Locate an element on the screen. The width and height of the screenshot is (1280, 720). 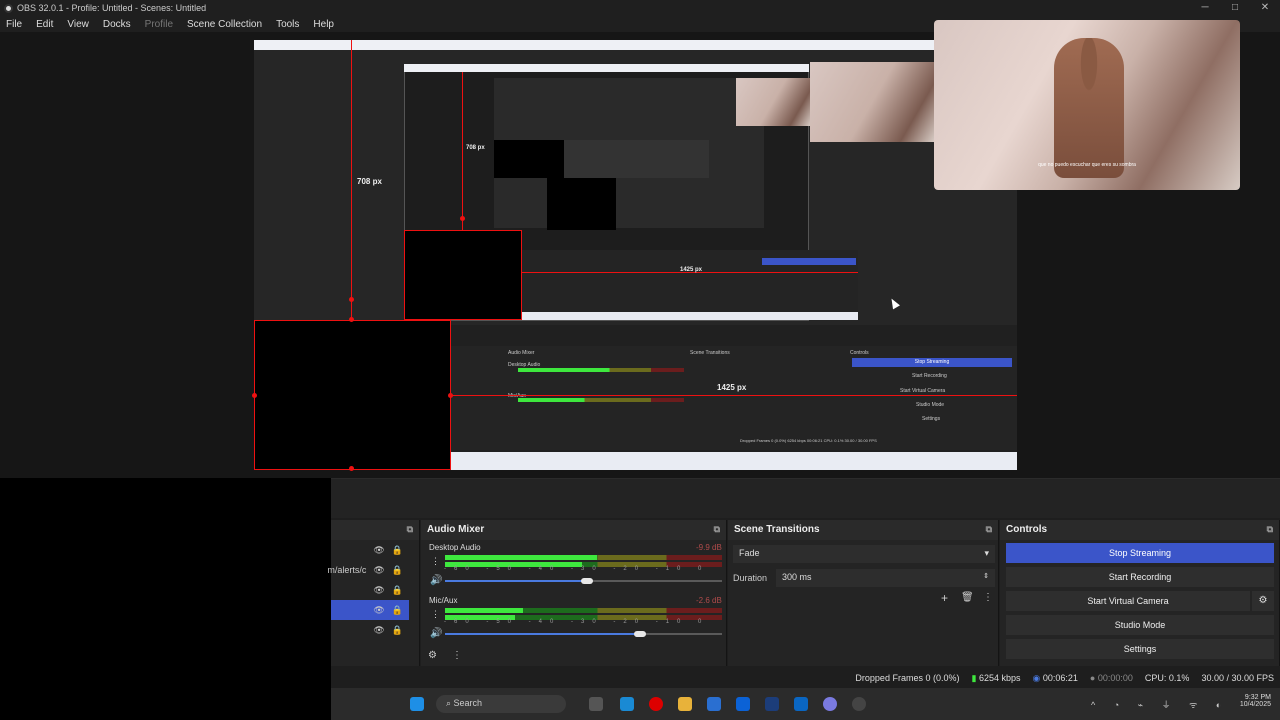
menu-help: Help is located at coordinates (323, 24).